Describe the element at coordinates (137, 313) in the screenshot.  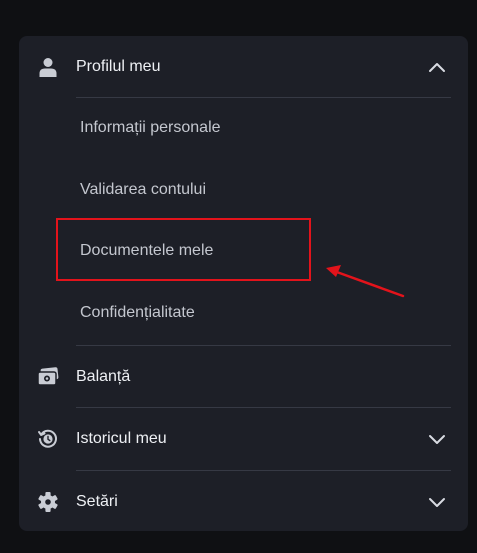
I see `submenu-item-privacy: Confidențialitate` at that location.